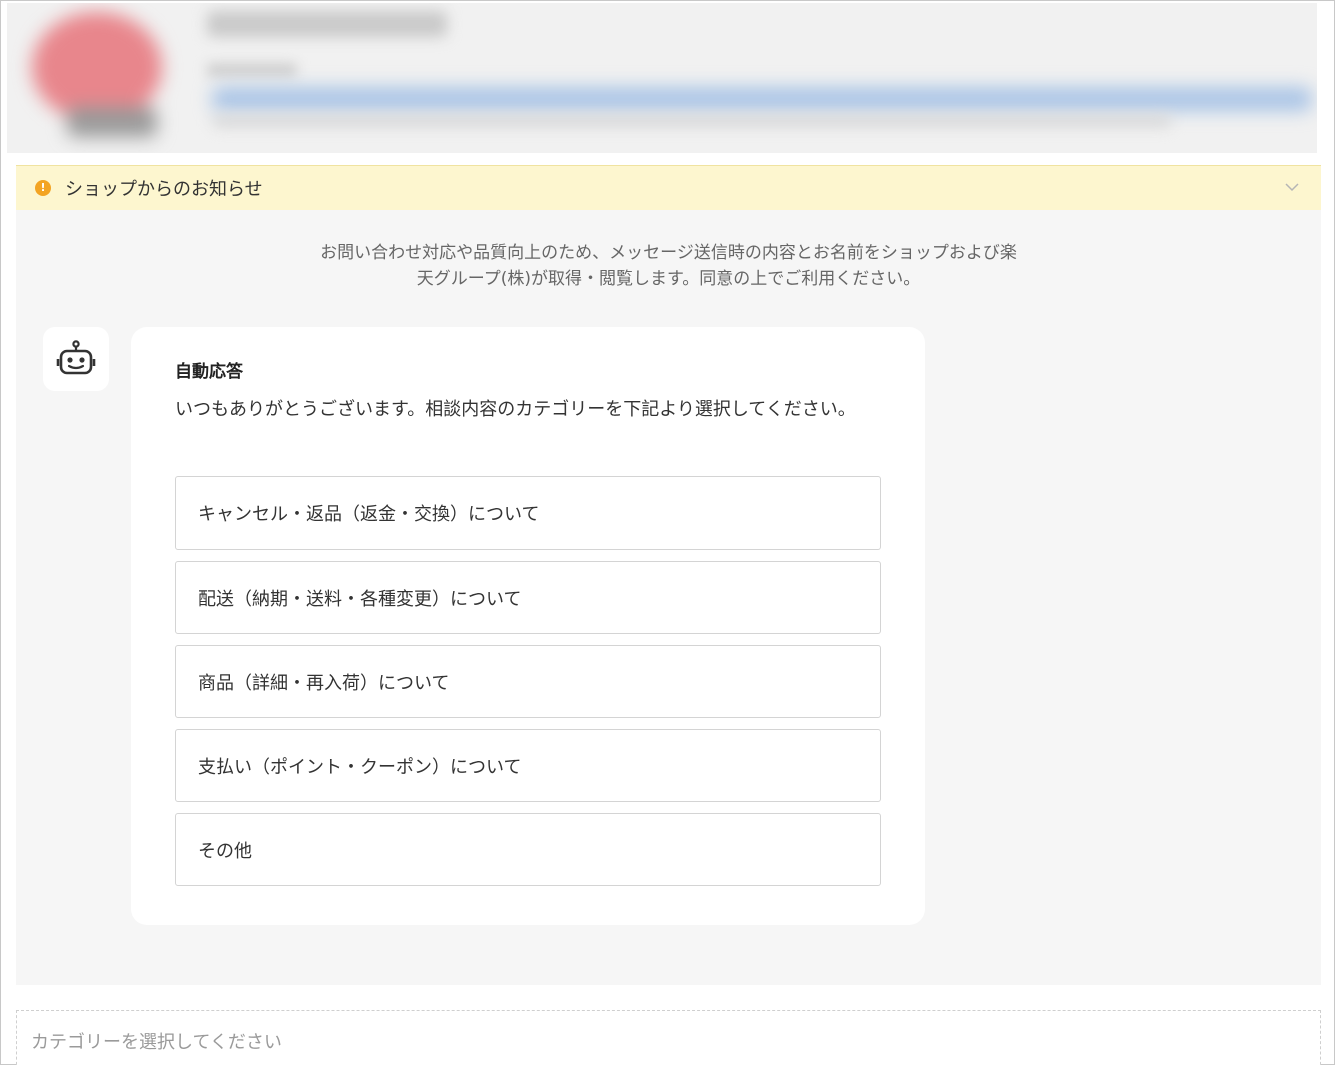 This screenshot has height=1065, width=1335. I want to click on category-option-other: その他, so click(528, 849).